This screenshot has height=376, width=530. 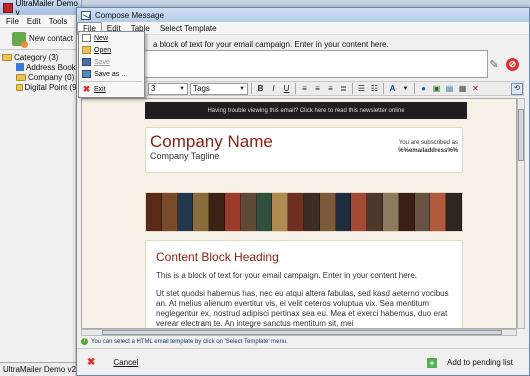 I want to click on bold-button: B, so click(x=260, y=89).